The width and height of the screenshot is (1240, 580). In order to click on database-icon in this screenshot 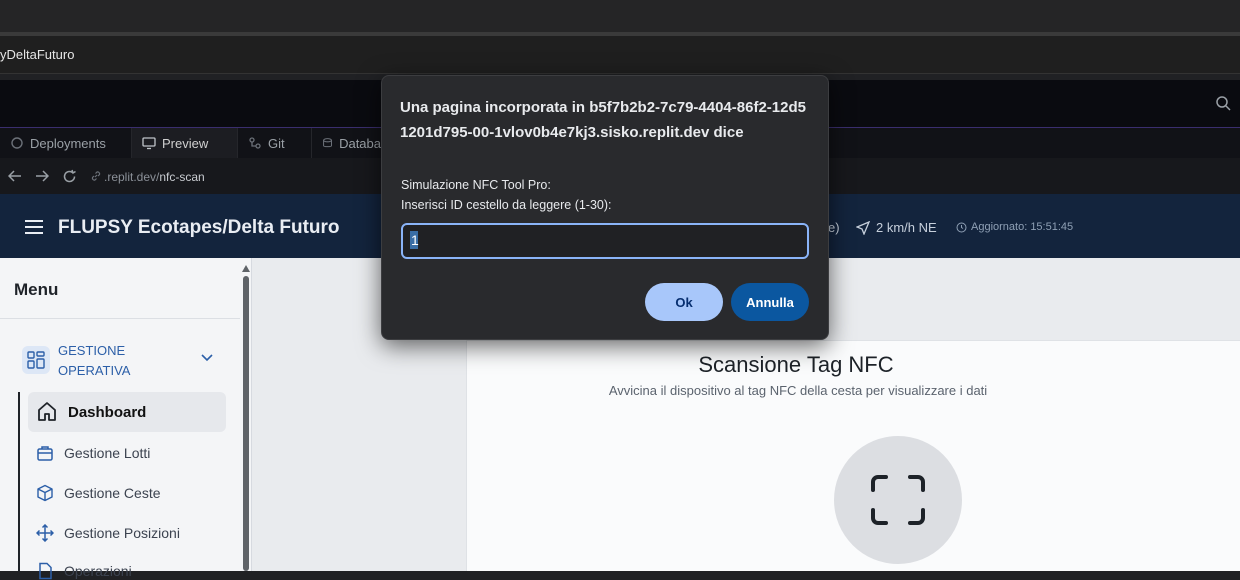, I will do `click(328, 143)`.